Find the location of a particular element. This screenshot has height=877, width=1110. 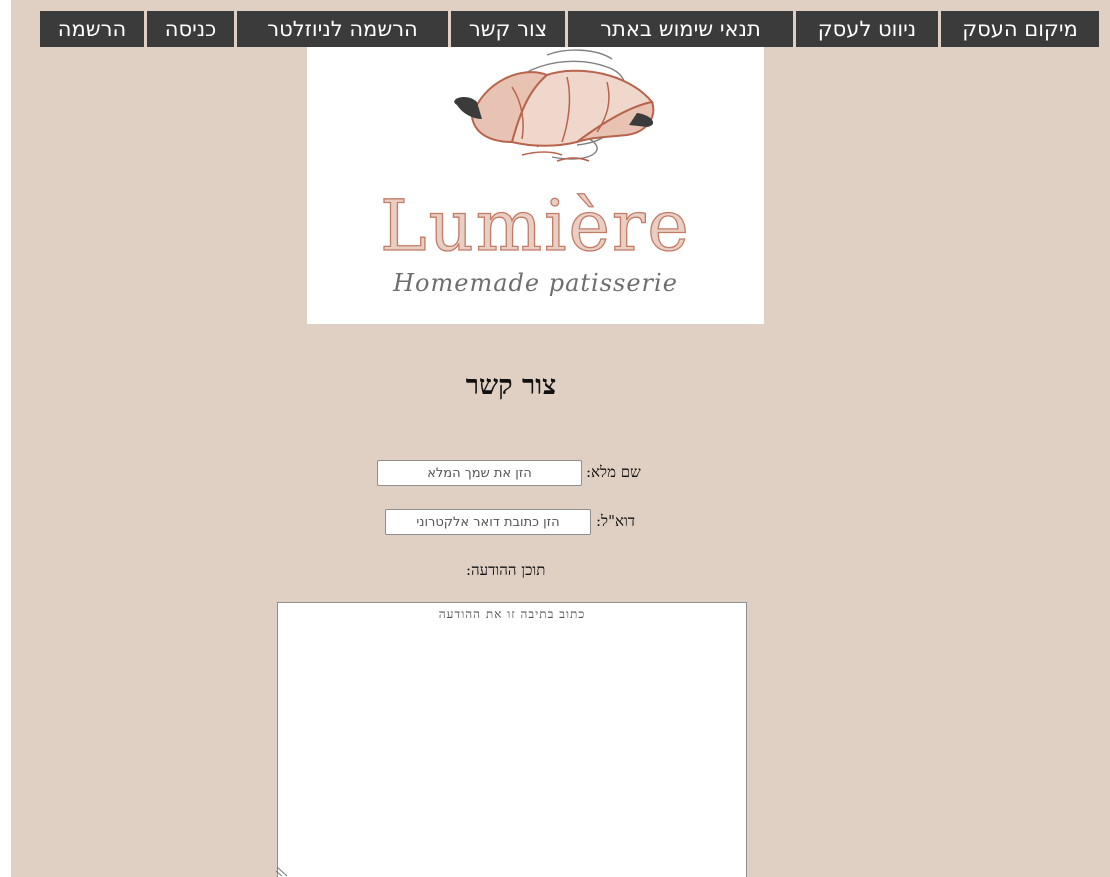

nav-item-register: הרשמה is located at coordinates (92, 29).